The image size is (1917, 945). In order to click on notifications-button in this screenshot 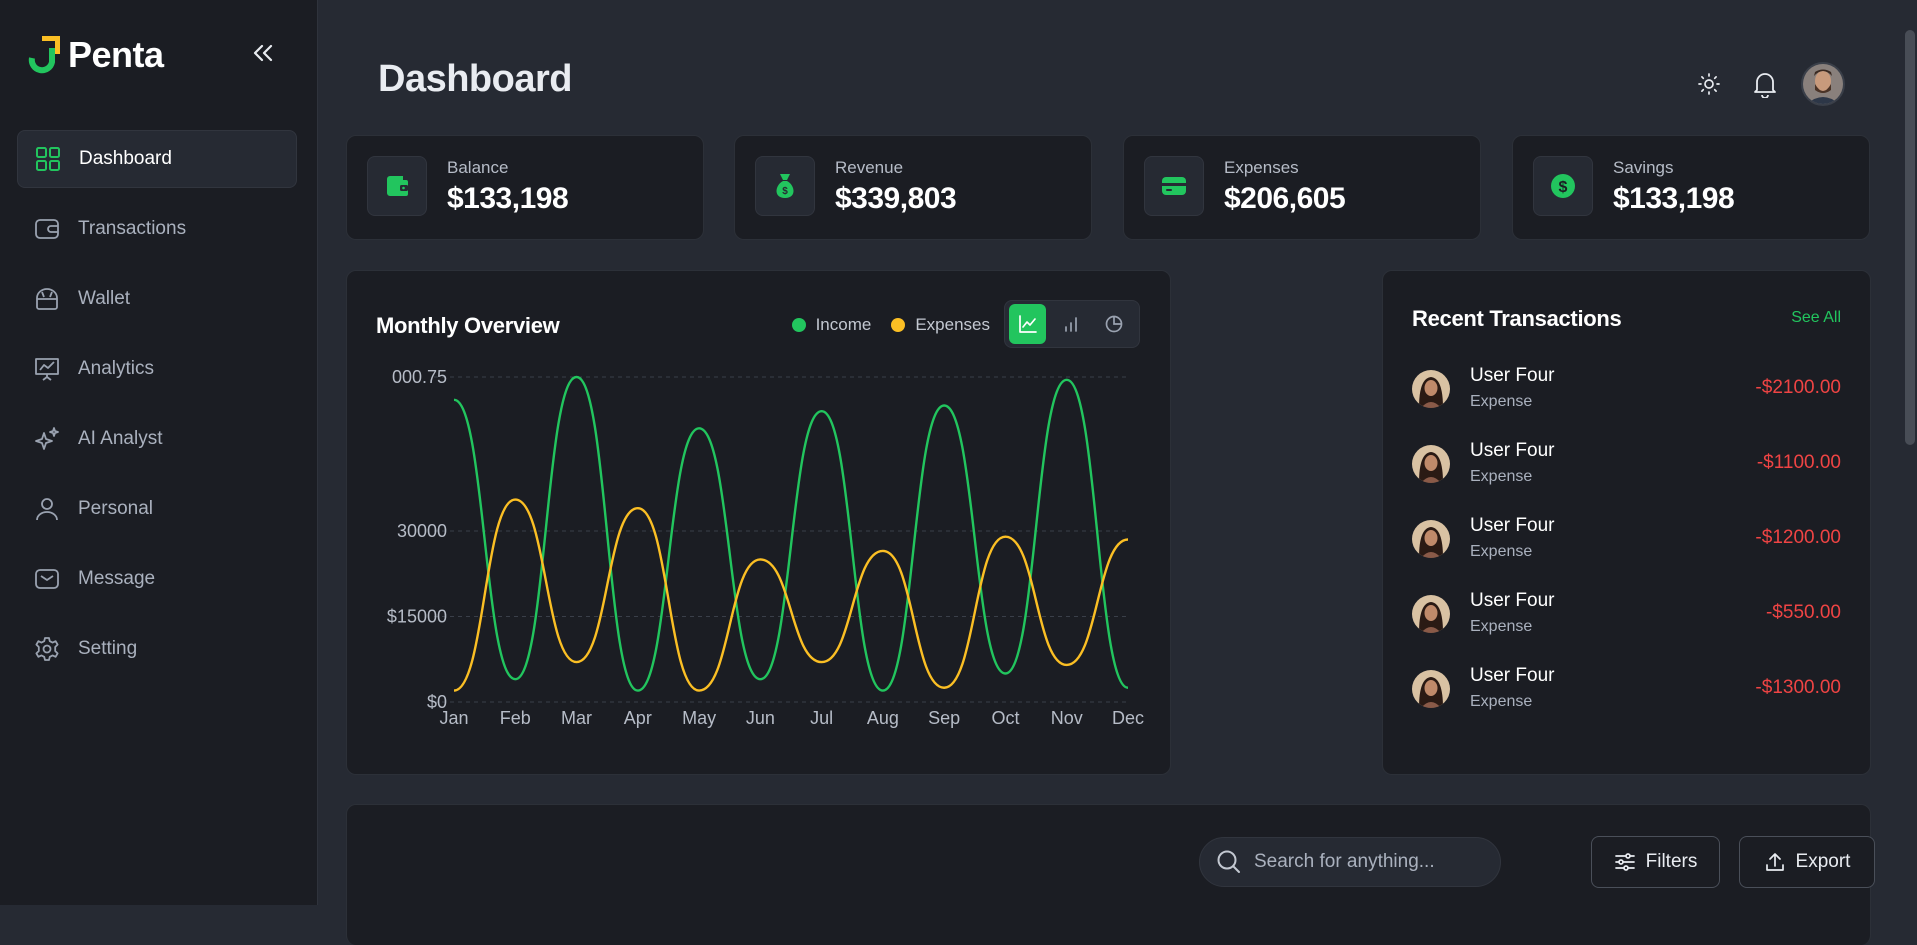, I will do `click(1765, 84)`.